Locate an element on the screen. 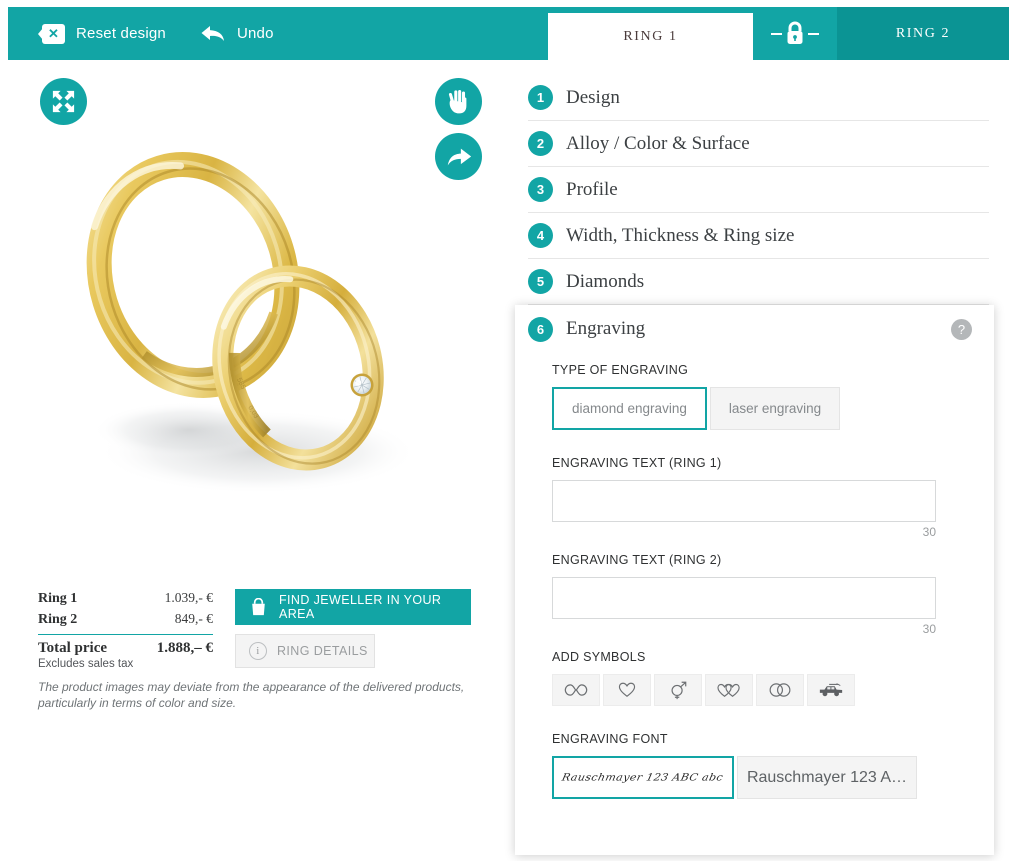 This screenshot has width=1009, height=861. find-jeweller-button: FIND JEWELLER IN YOUR AREA is located at coordinates (353, 607).